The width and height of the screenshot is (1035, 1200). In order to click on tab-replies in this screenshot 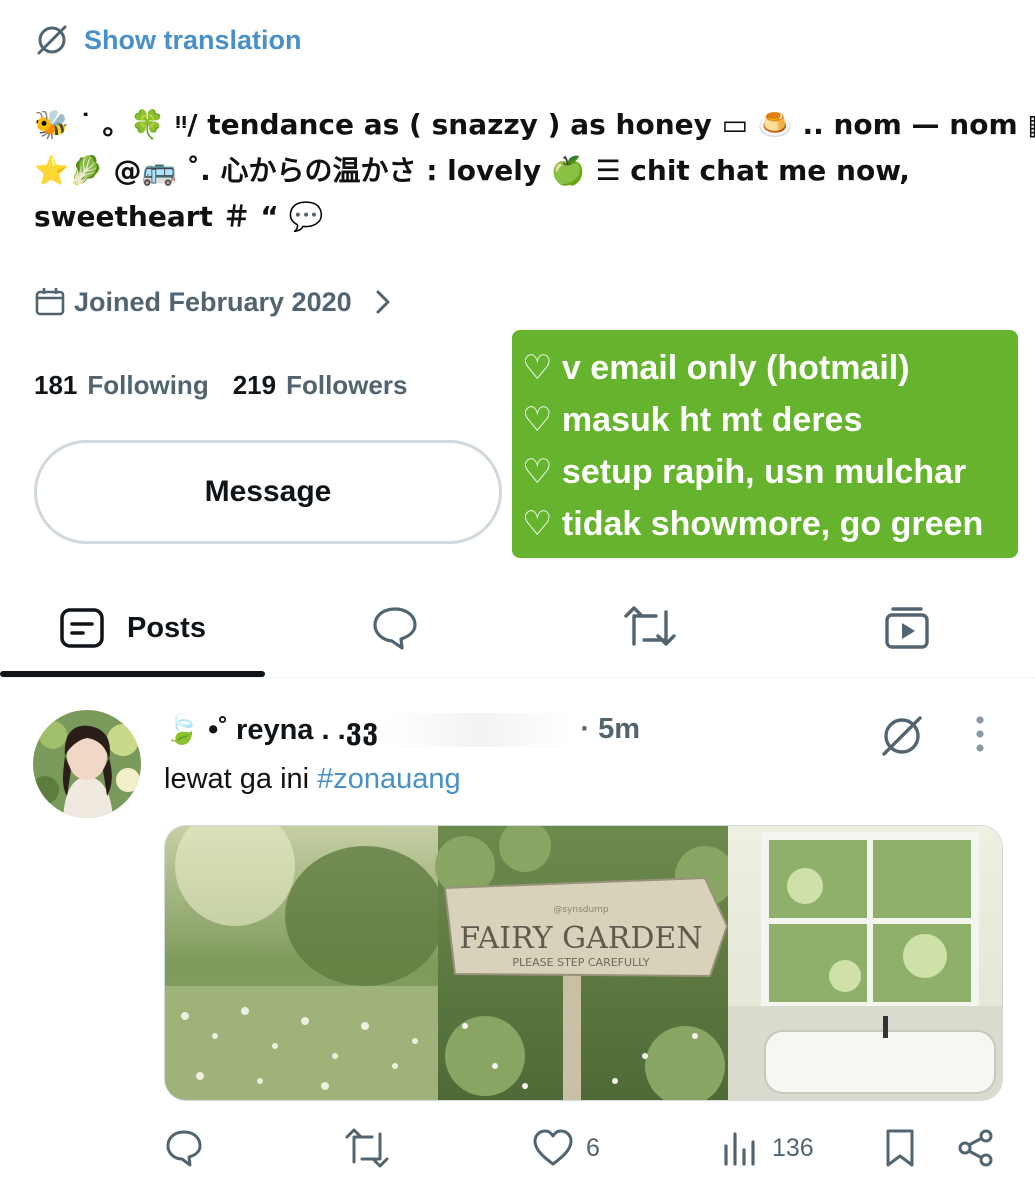, I will do `click(395, 628)`.